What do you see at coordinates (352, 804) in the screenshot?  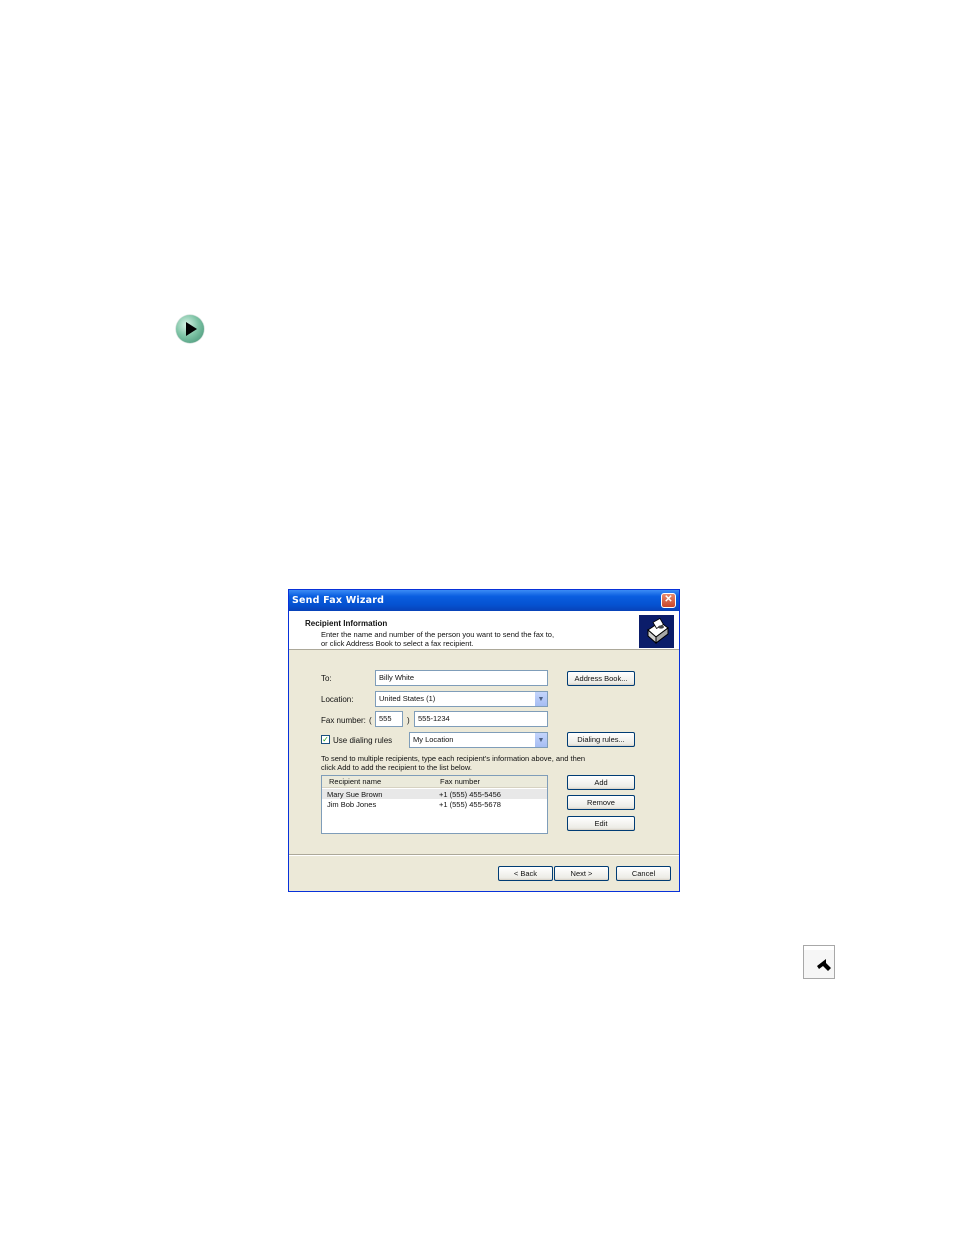 I see `recipient-name: Jim Bob Jones` at bounding box center [352, 804].